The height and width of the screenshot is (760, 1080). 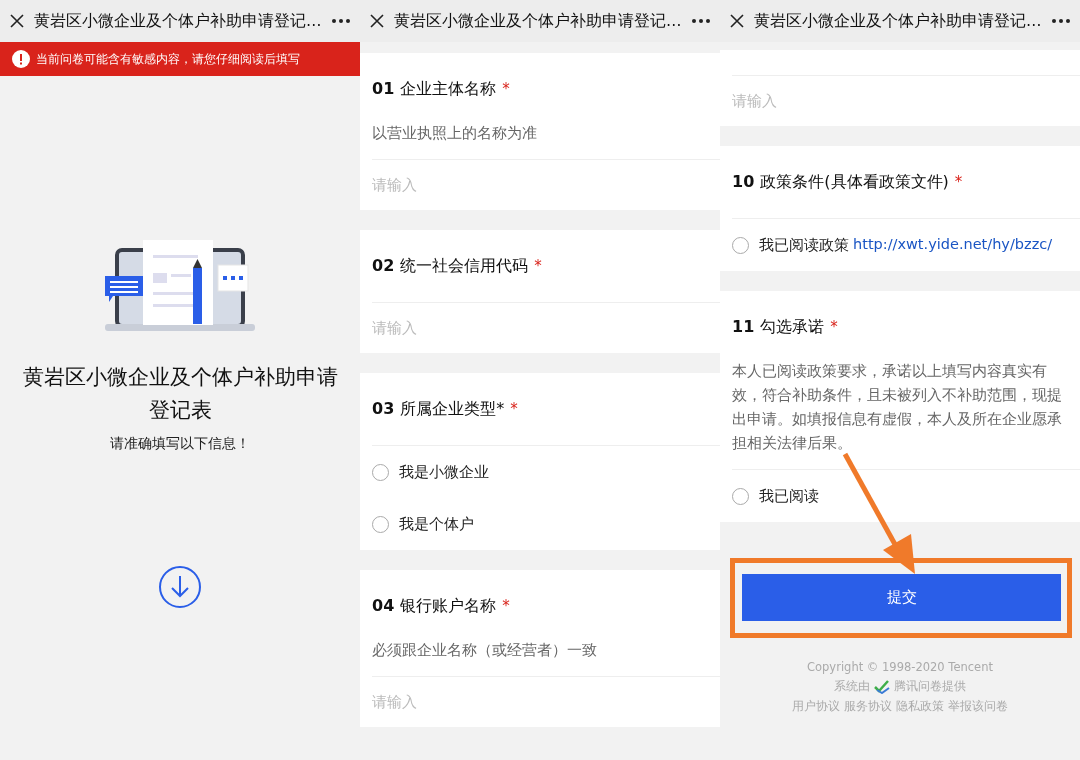 What do you see at coordinates (906, 496) in the screenshot?
I see `radio-option: 我已阅读` at bounding box center [906, 496].